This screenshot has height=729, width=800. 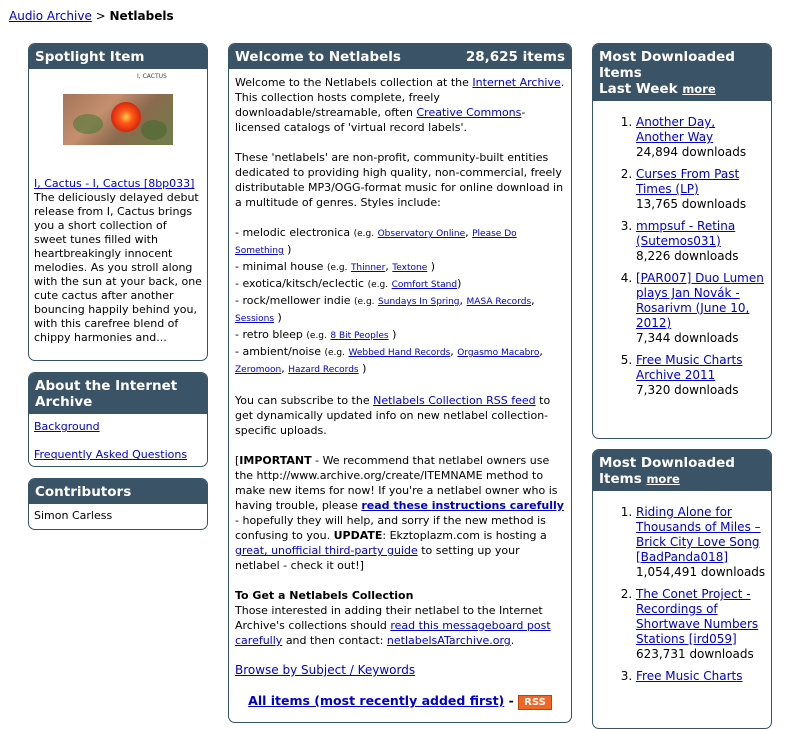 I want to click on style-retro-bleep: - retro bleep (e.g. 8 Bit Peoples ), so click(x=316, y=334).